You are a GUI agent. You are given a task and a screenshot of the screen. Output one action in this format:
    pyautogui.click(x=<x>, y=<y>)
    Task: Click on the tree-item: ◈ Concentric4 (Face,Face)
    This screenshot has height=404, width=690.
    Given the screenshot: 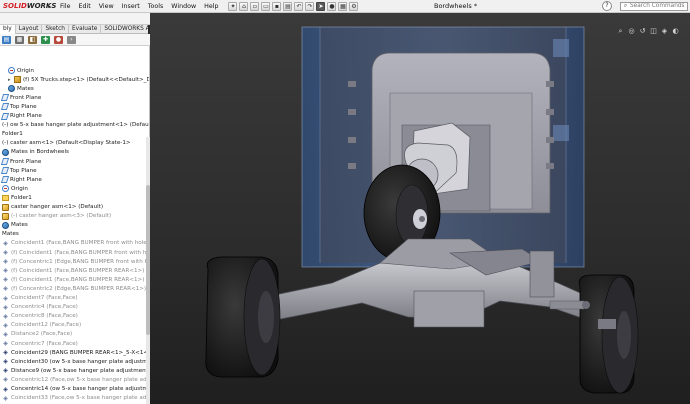 What is the action you would take?
    pyautogui.click(x=40, y=307)
    